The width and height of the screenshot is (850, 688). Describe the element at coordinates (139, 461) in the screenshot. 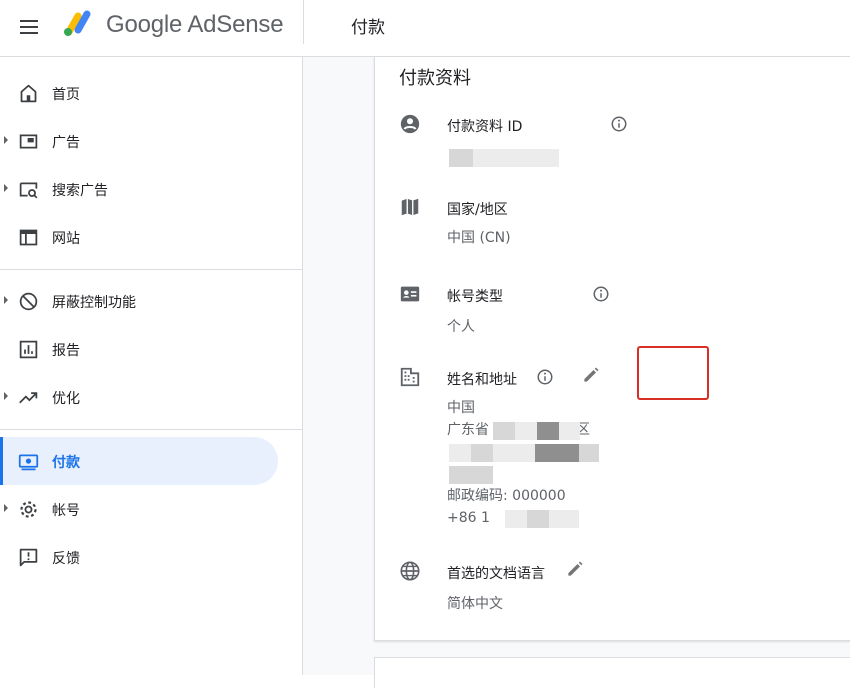

I see `sidebar-item-payments: 付款` at that location.